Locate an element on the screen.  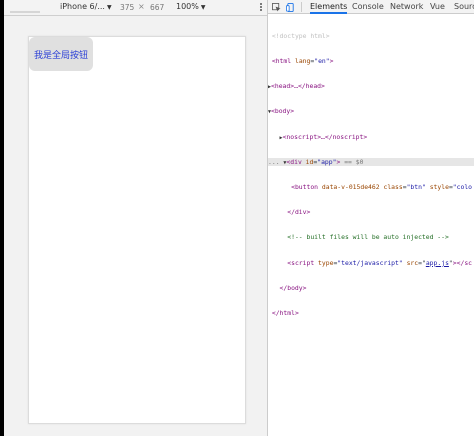
script-type-value: "text/javascript" is located at coordinates (370, 262).